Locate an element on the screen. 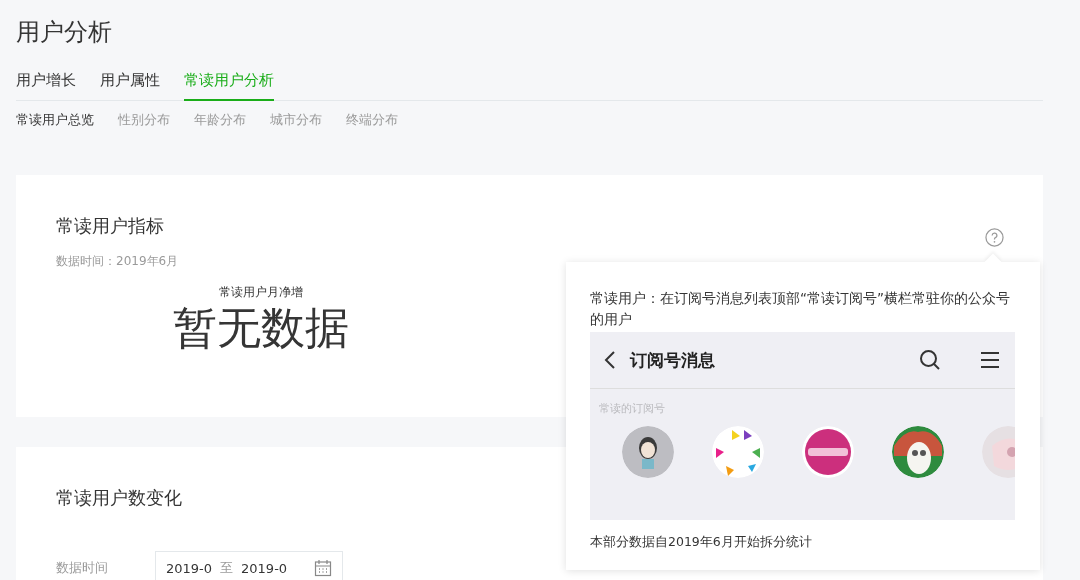 The width and height of the screenshot is (1080, 580). sub-tab: 常读用户总览 is located at coordinates (55, 120).